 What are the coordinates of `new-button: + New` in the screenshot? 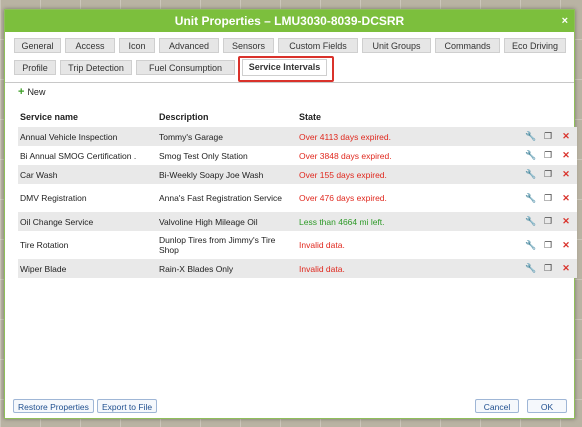 It's located at (31, 92).